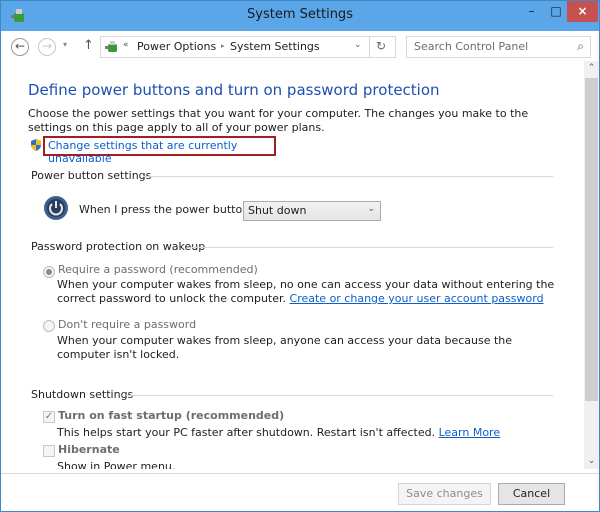 The image size is (600, 512). What do you see at coordinates (111, 46) in the screenshot?
I see `power-options-icon` at bounding box center [111, 46].